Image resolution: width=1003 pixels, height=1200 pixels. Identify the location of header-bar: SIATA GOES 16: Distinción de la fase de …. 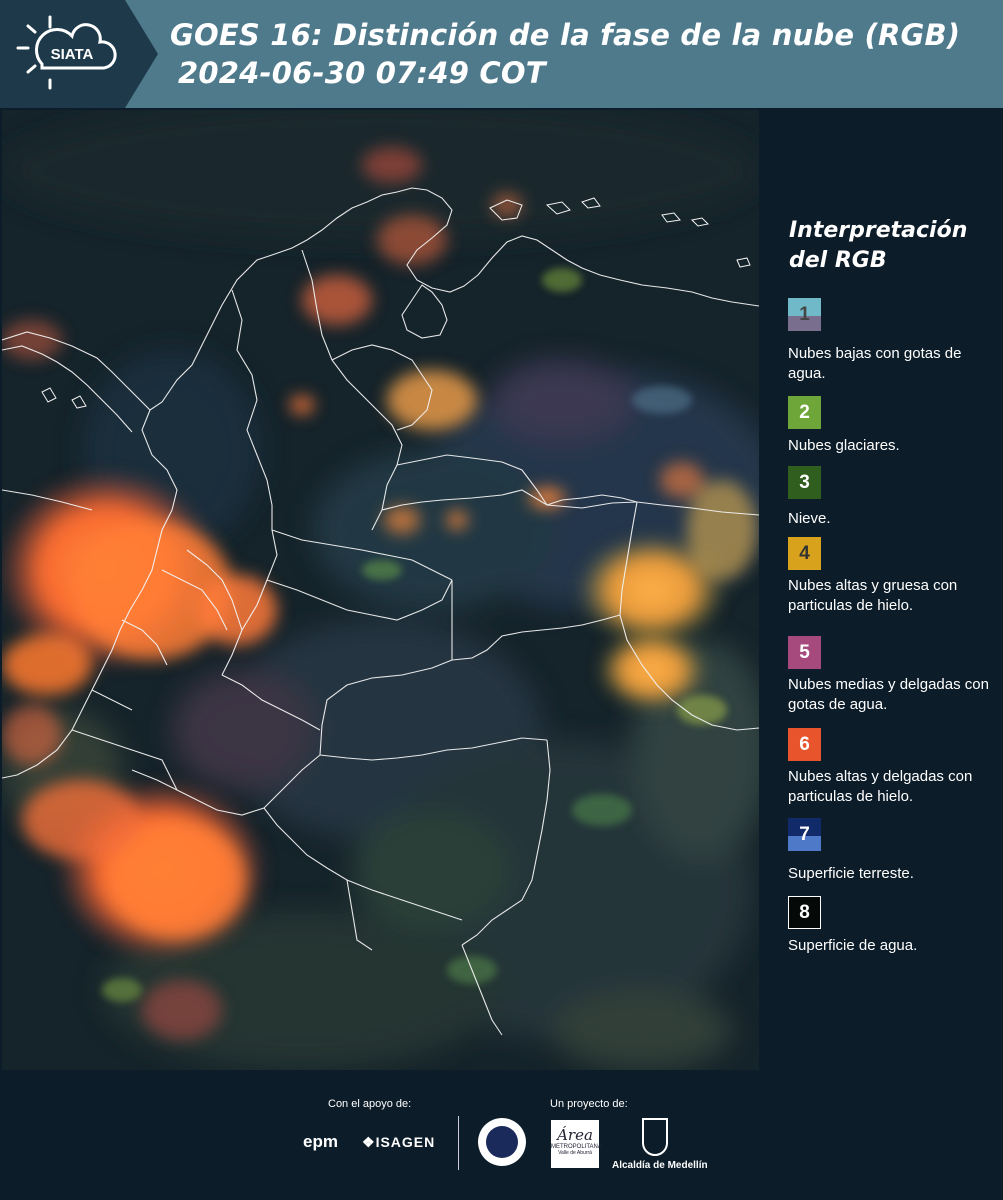
(501, 54).